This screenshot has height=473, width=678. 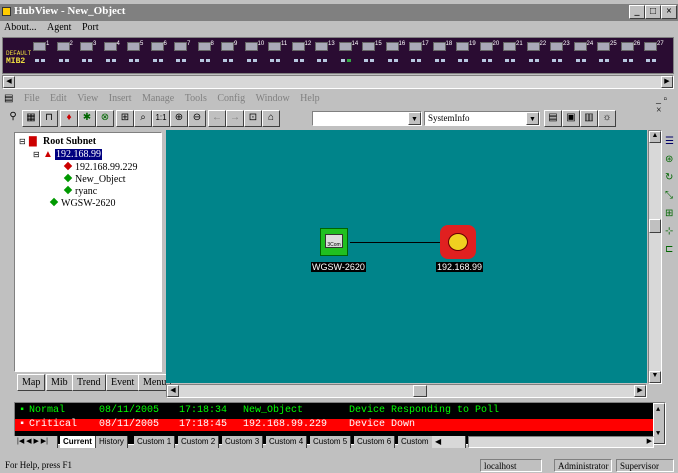 What do you see at coordinates (442, 55) in the screenshot?
I see `port-18: 18` at bounding box center [442, 55].